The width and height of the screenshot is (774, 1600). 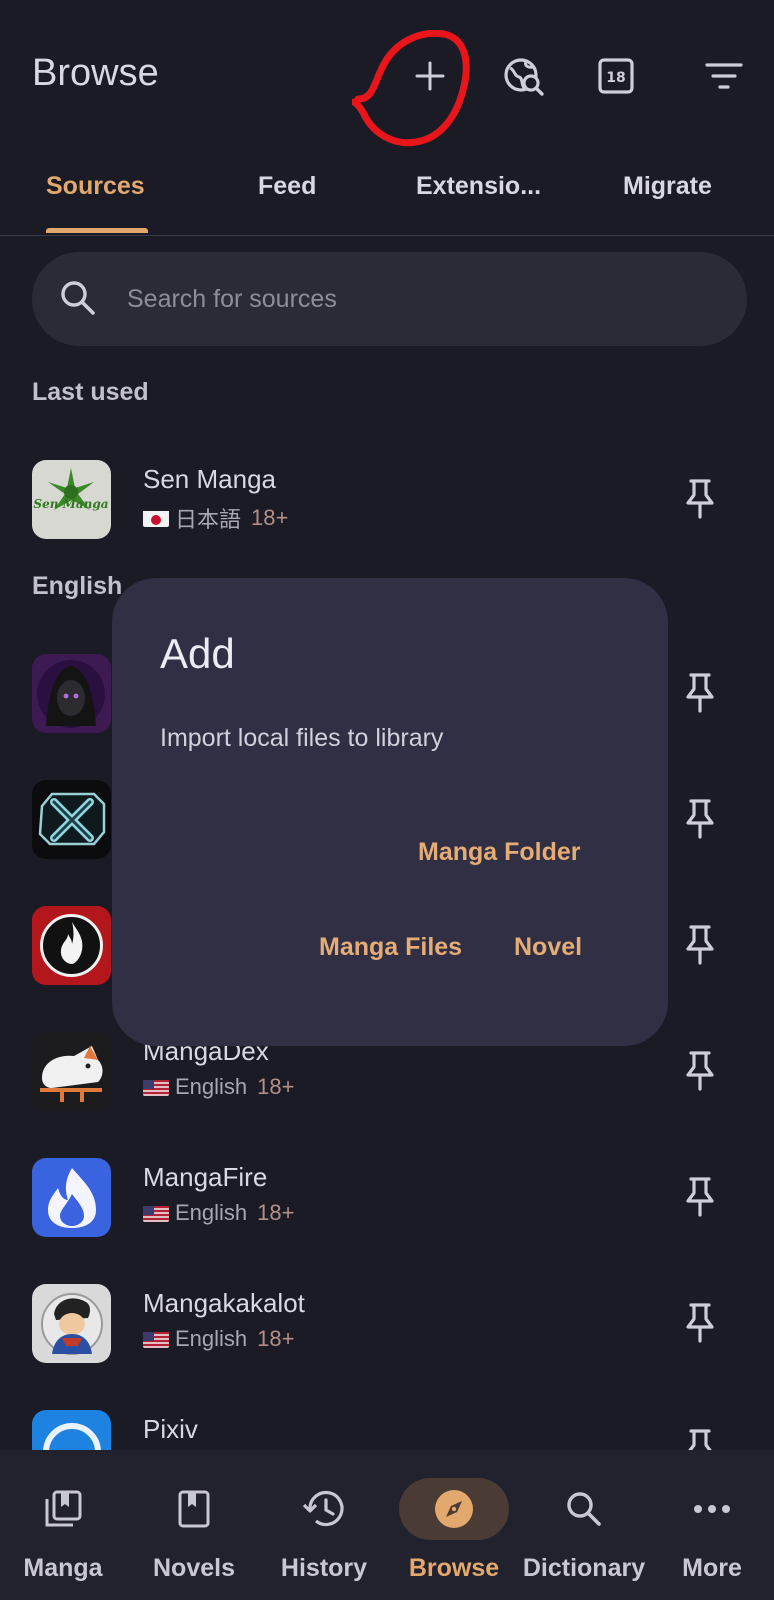 I want to click on nav-history: History, so click(x=324, y=1526).